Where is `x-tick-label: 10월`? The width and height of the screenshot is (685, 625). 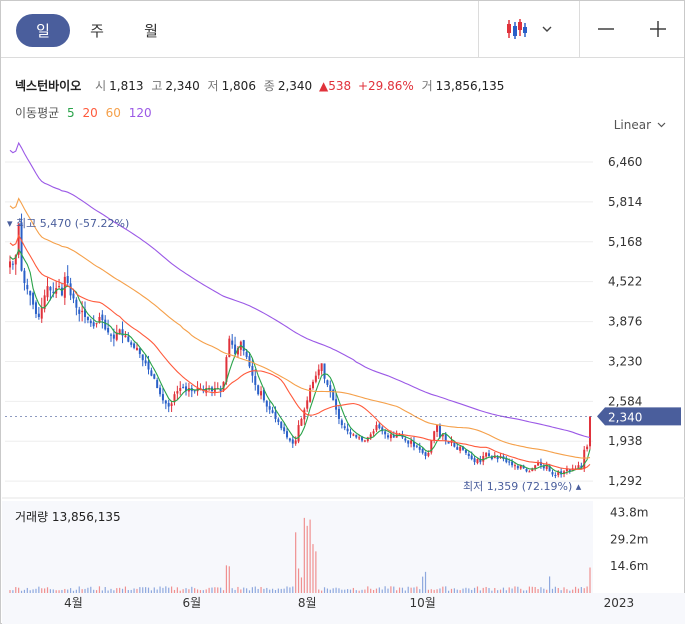 x-tick-label: 10월 is located at coordinates (422, 603).